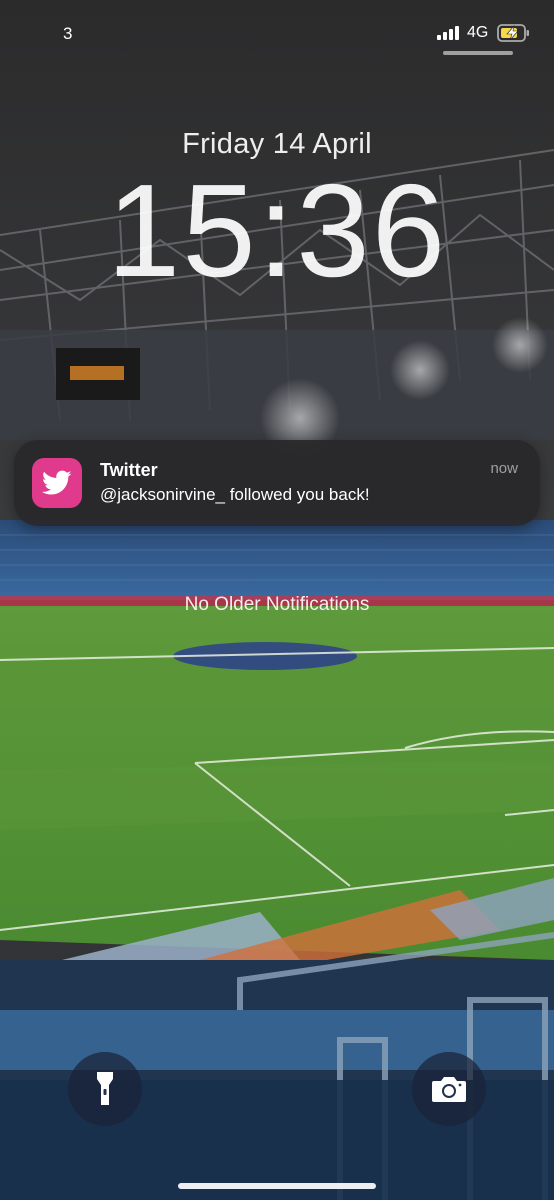 This screenshot has height=1200, width=554. I want to click on flashlight-icon, so click(105, 1088).